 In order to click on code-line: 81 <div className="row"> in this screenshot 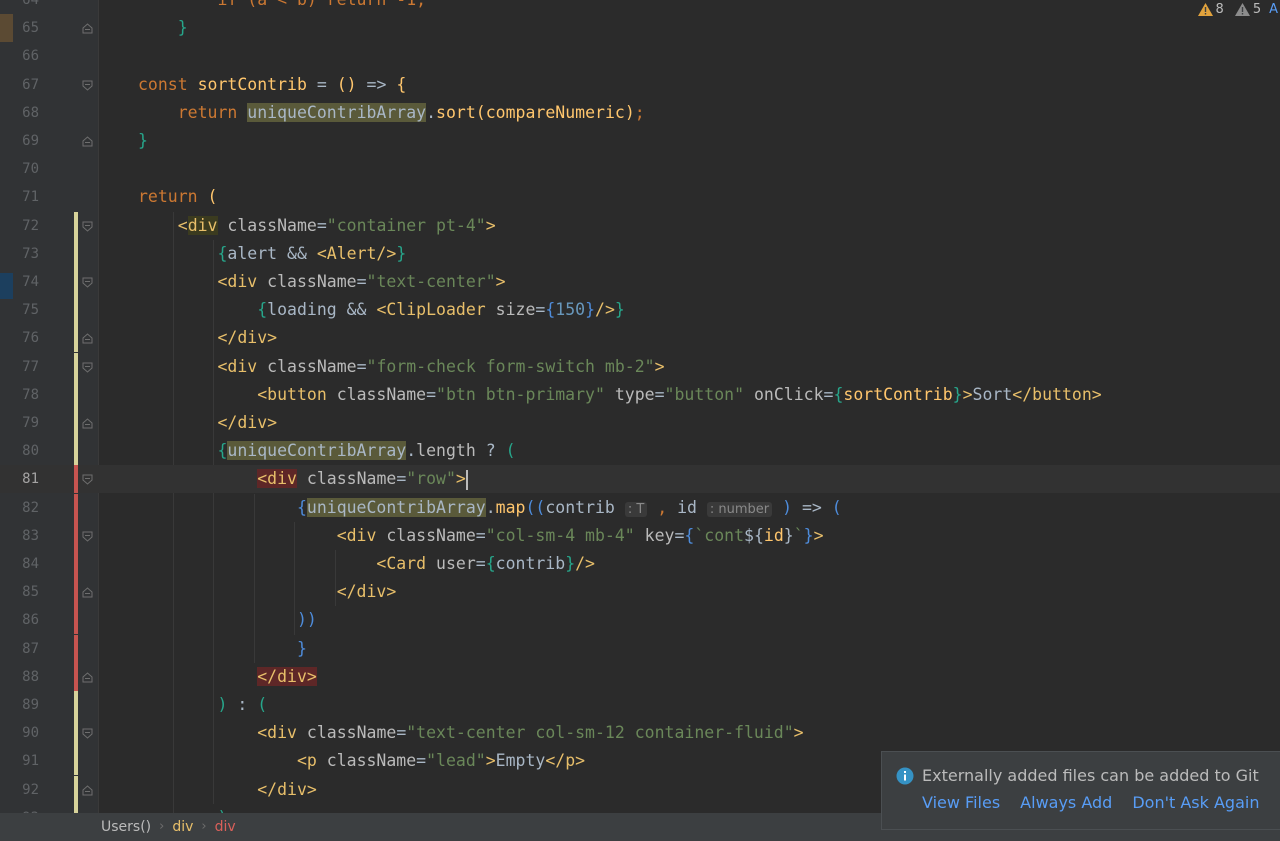, I will do `click(640, 479)`.